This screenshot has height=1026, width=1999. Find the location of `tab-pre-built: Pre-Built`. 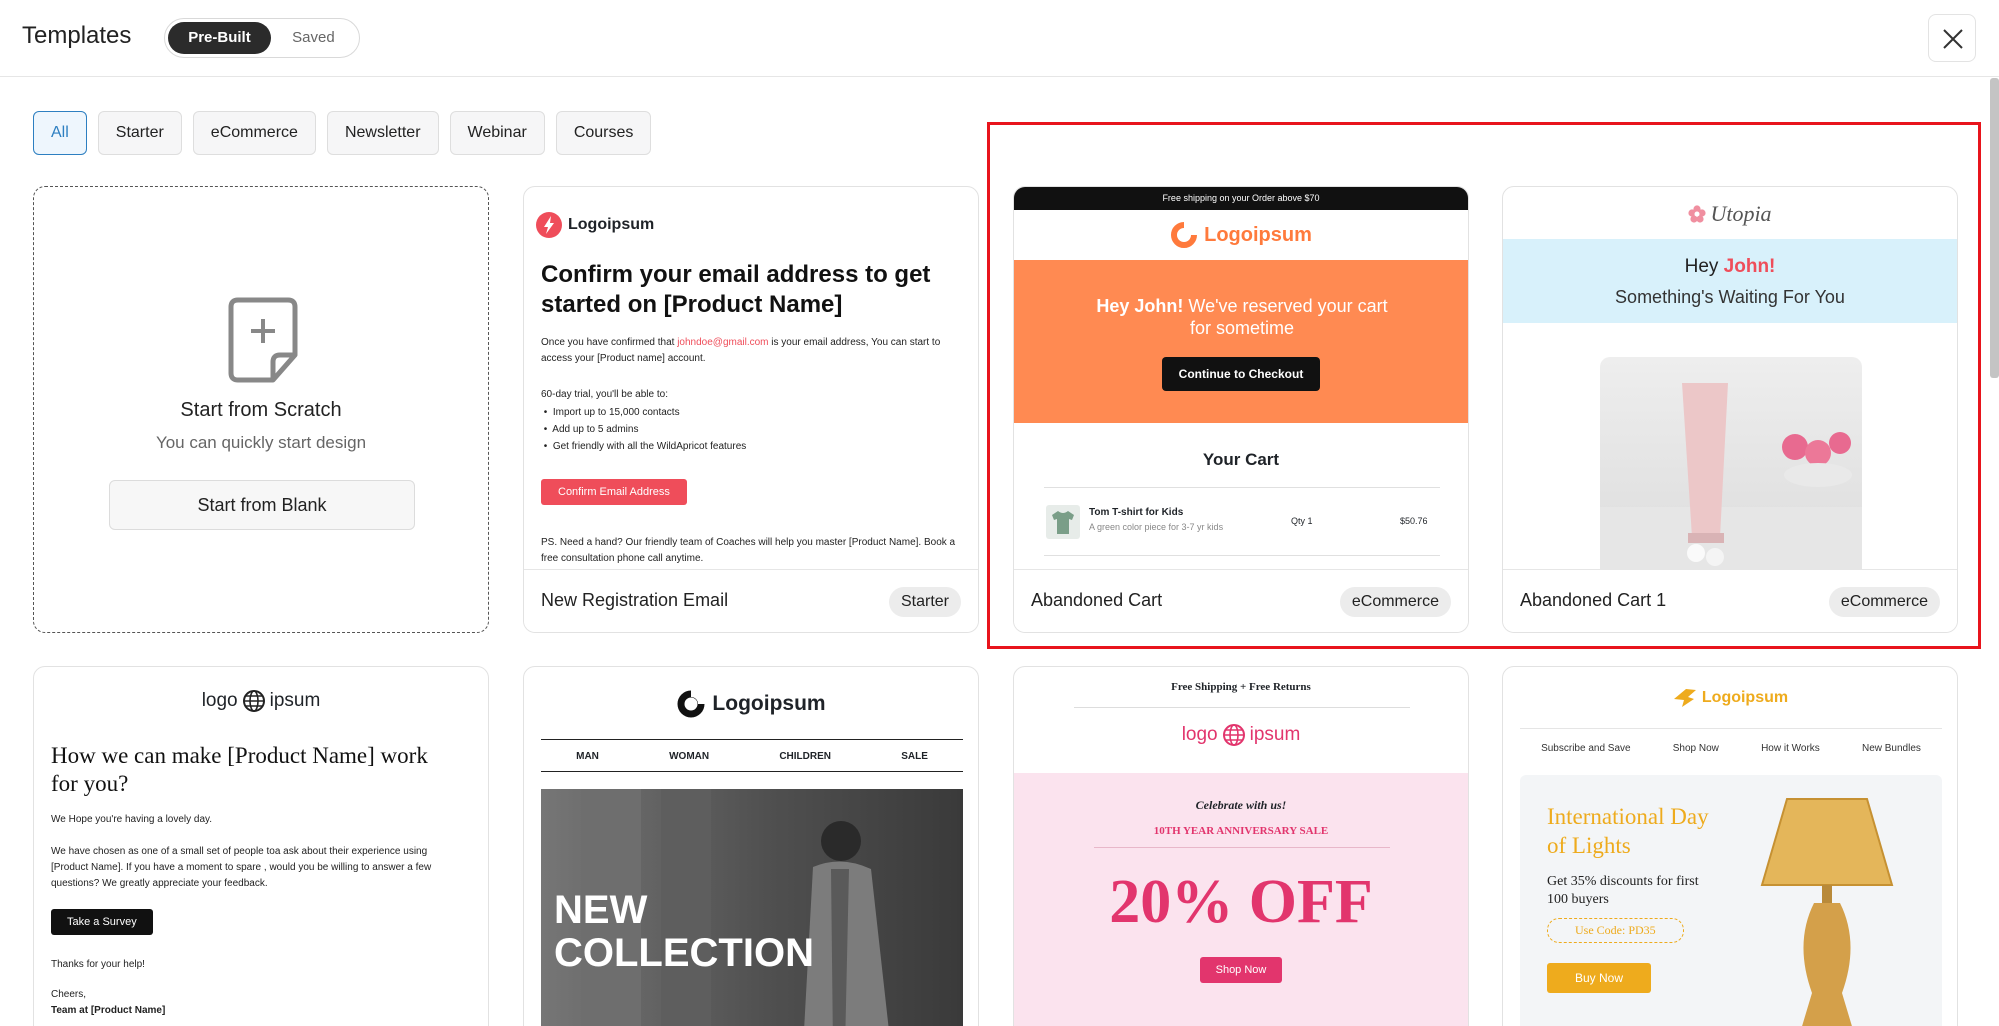

tab-pre-built: Pre-Built is located at coordinates (219, 38).